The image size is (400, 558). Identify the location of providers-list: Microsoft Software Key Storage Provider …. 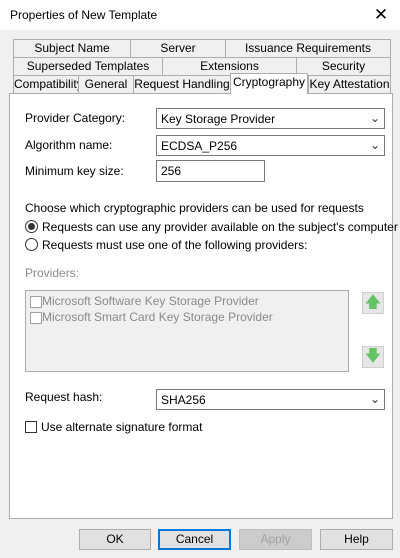
(187, 331).